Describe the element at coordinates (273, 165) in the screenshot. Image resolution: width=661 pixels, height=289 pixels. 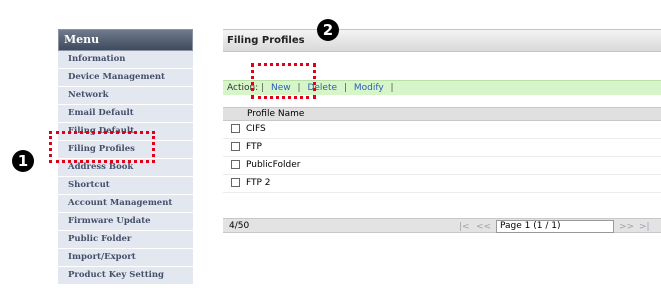
I see `profile-name: PublicFolder` at that location.